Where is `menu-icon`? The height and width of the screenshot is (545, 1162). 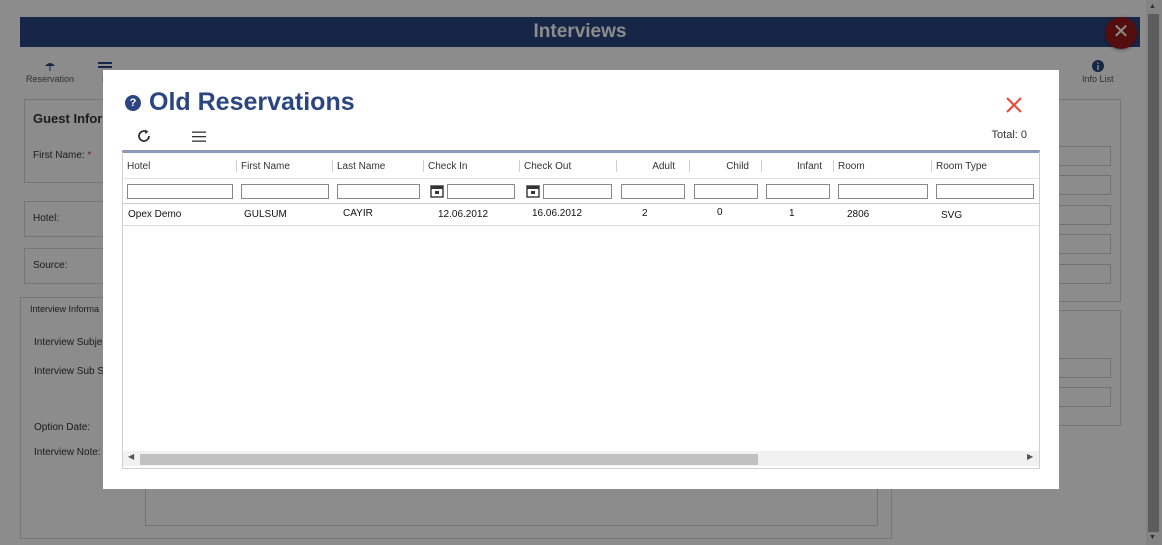 menu-icon is located at coordinates (199, 136).